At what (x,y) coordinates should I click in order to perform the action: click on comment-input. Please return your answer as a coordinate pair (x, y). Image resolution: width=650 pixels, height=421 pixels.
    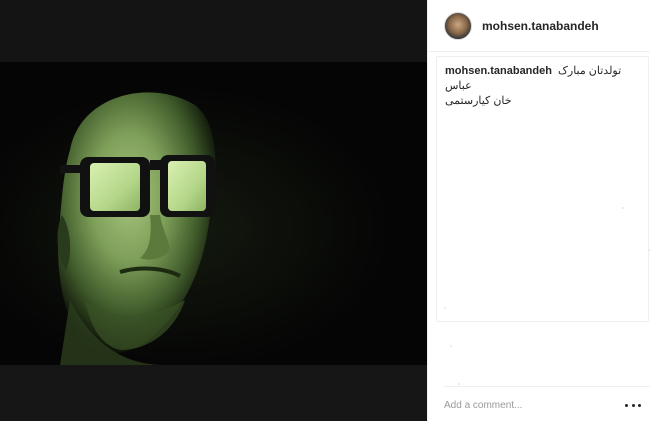
    Looking at the image, I should click on (534, 405).